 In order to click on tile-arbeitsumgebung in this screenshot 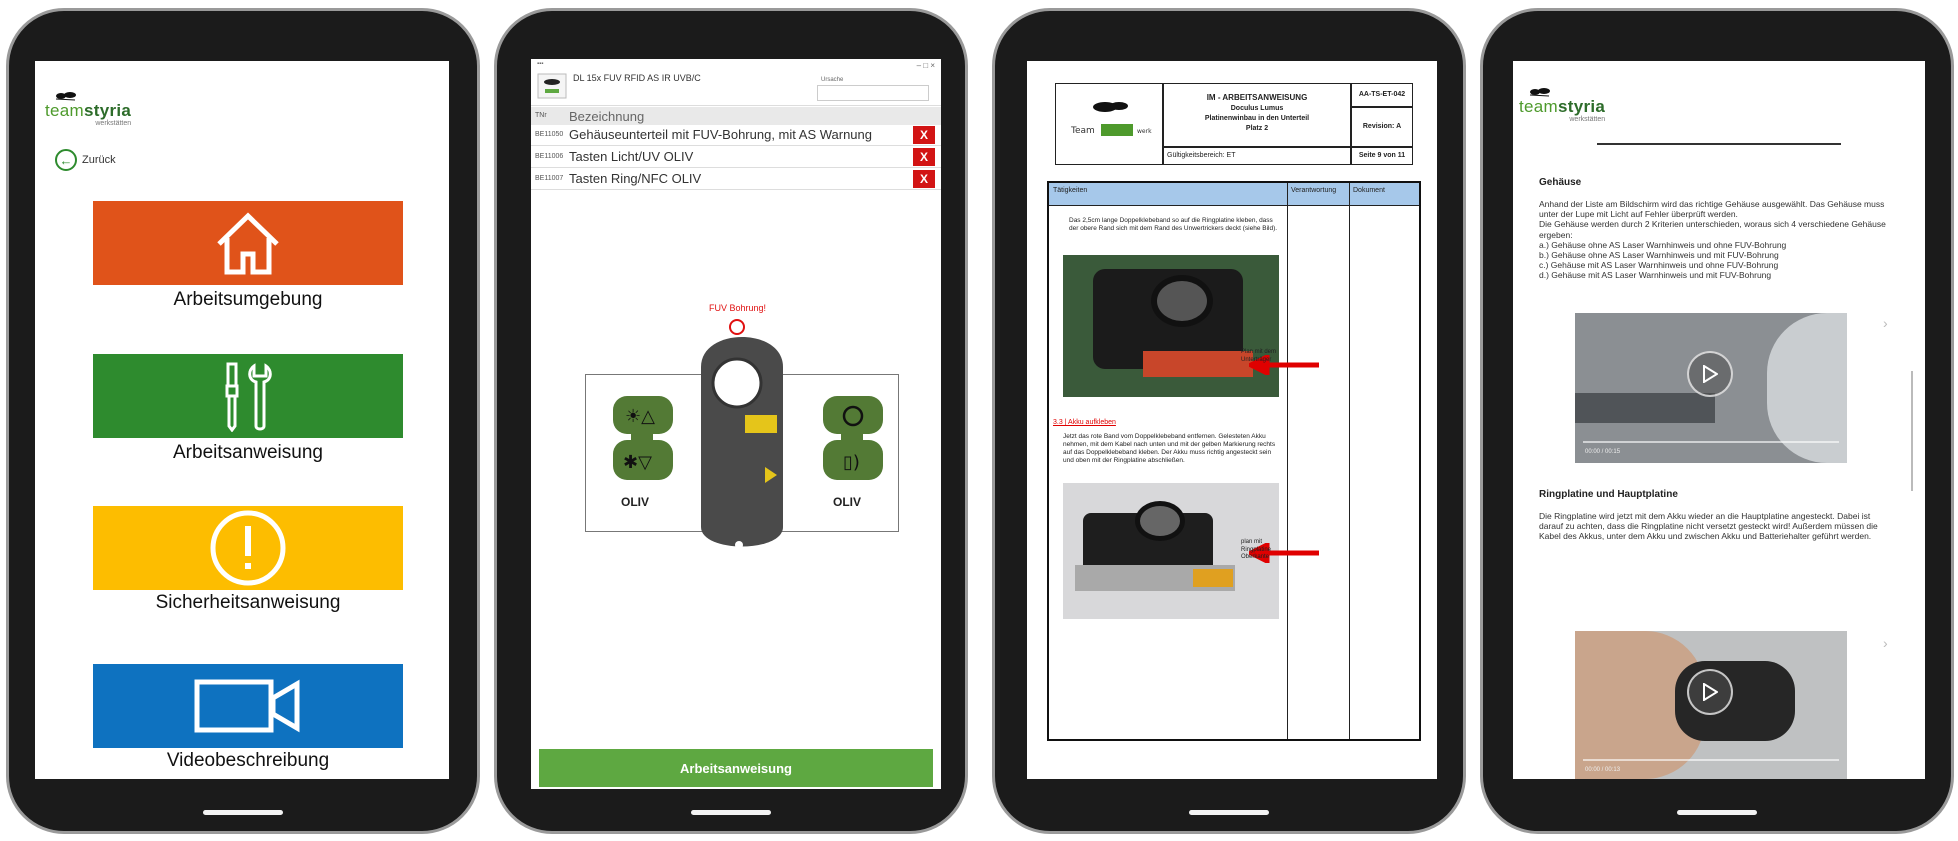, I will do `click(248, 243)`.